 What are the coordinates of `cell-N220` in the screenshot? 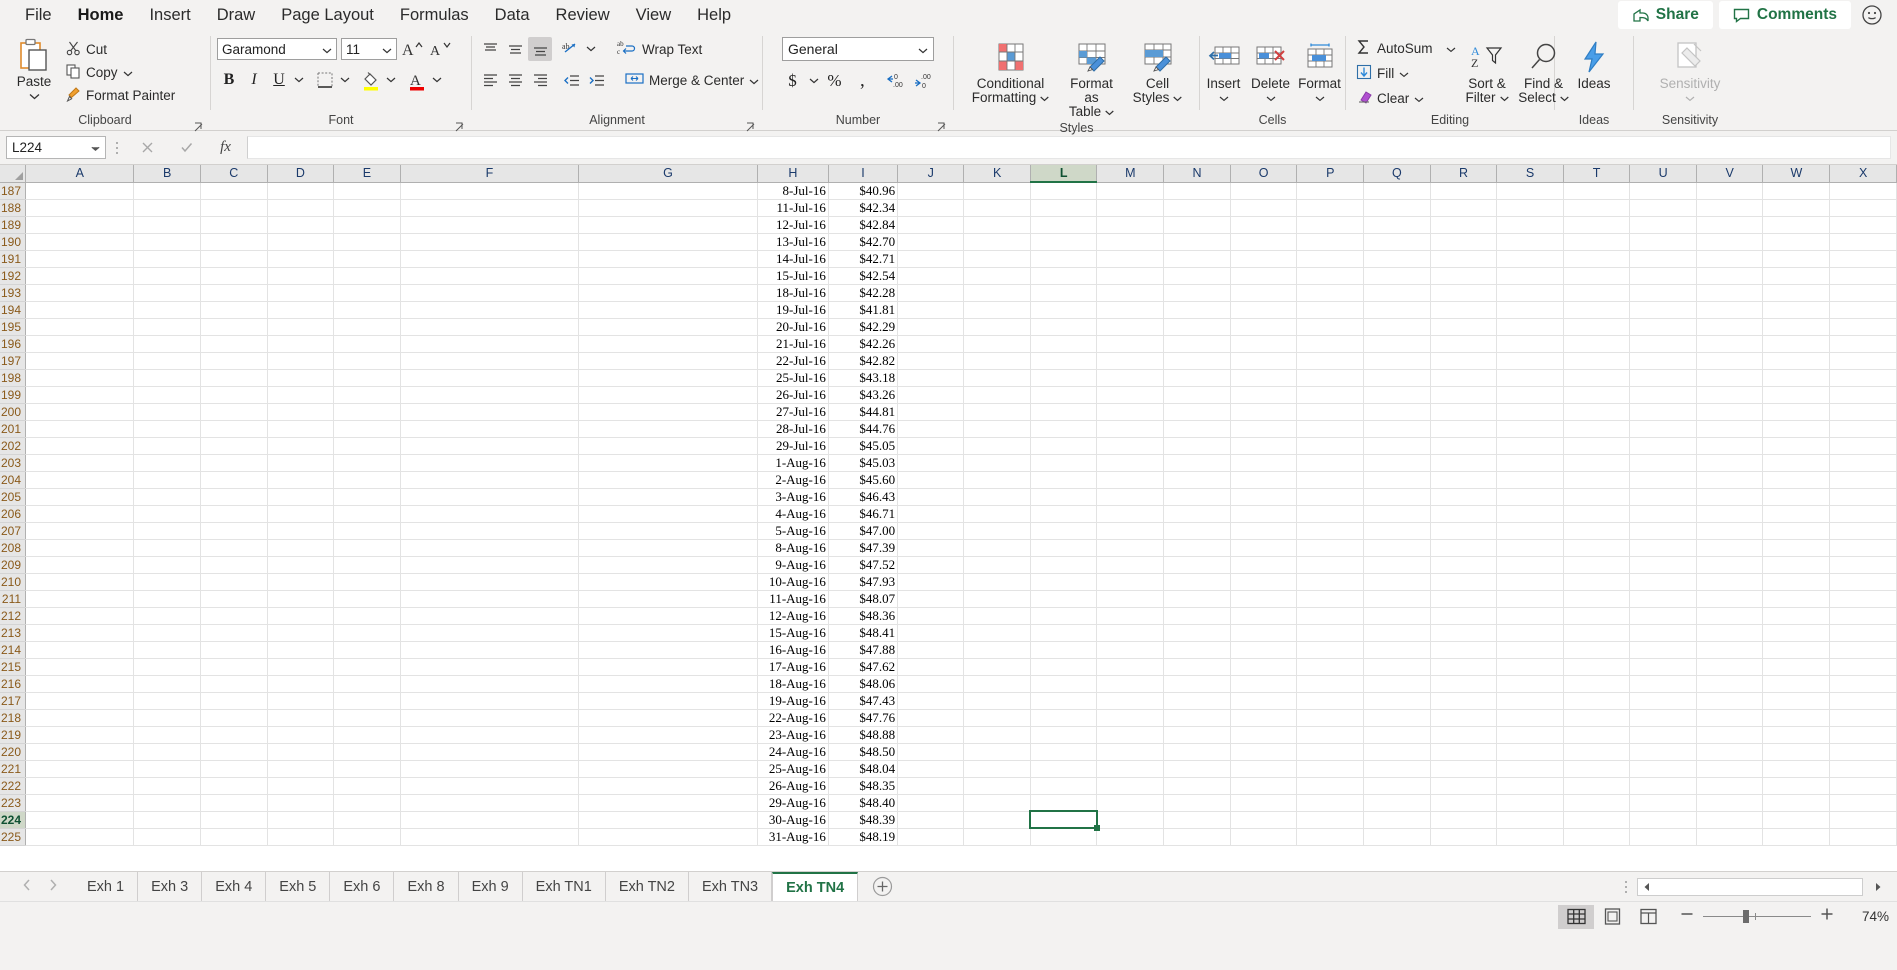 It's located at (1197, 752).